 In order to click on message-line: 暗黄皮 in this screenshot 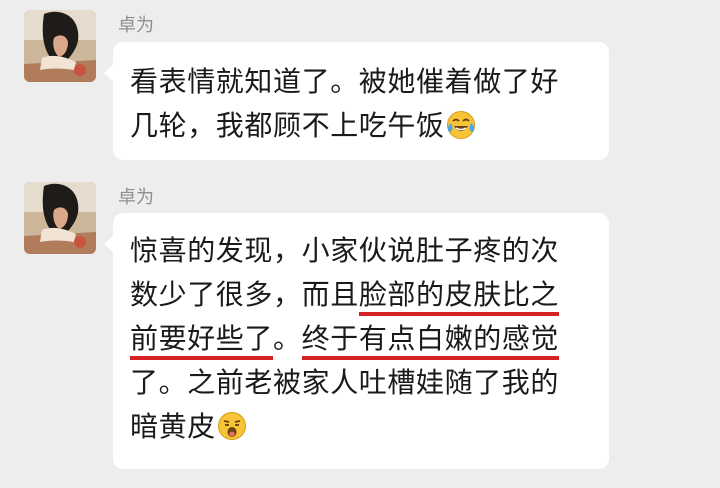, I will do `click(188, 427)`.